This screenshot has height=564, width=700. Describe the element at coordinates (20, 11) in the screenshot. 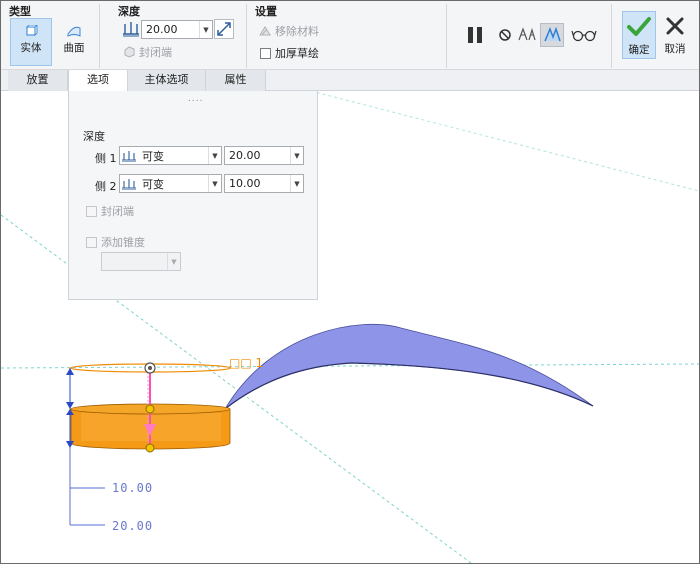

I see `type-group-title: 类型` at that location.